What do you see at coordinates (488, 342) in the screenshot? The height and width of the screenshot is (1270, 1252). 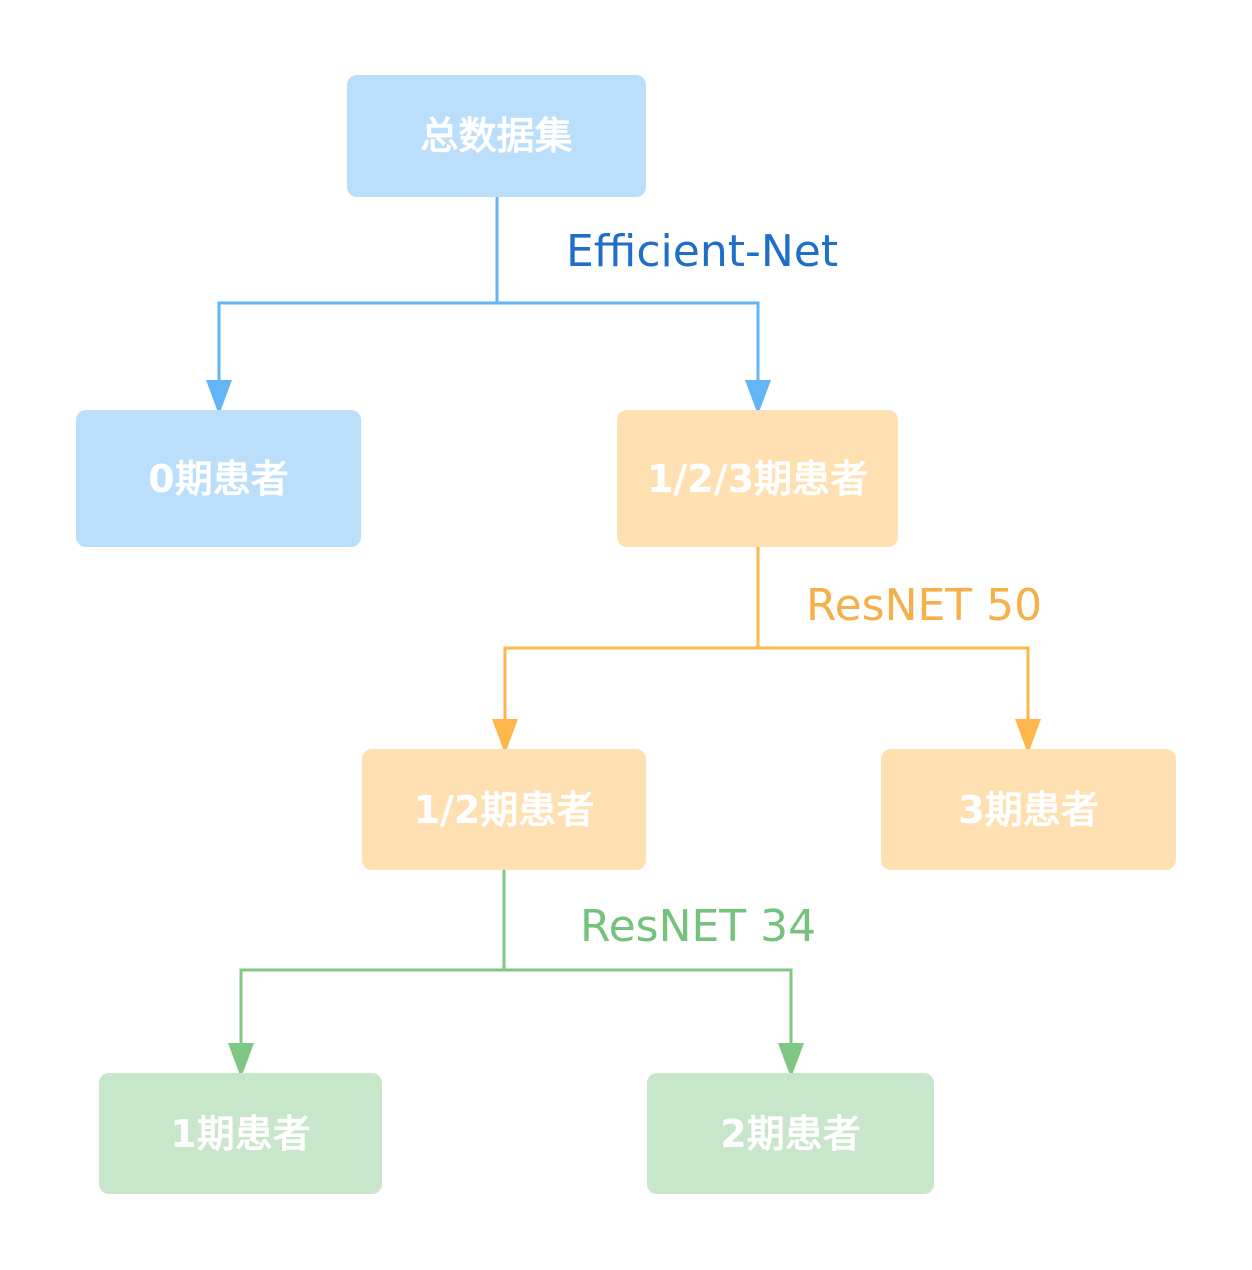 I see `efficientnet-branch` at bounding box center [488, 342].